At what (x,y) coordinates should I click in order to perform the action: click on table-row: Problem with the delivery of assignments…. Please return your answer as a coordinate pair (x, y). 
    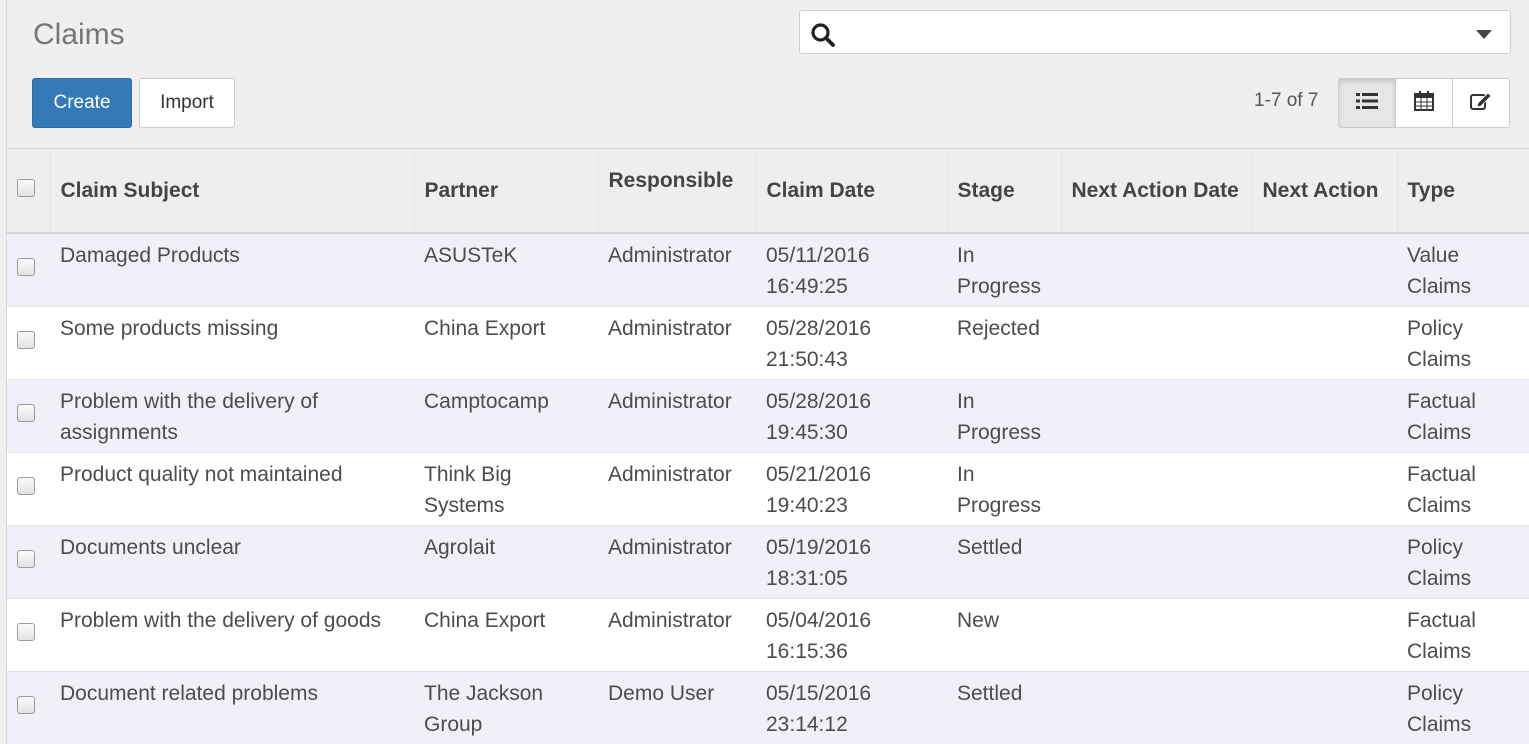
    Looking at the image, I should click on (768, 415).